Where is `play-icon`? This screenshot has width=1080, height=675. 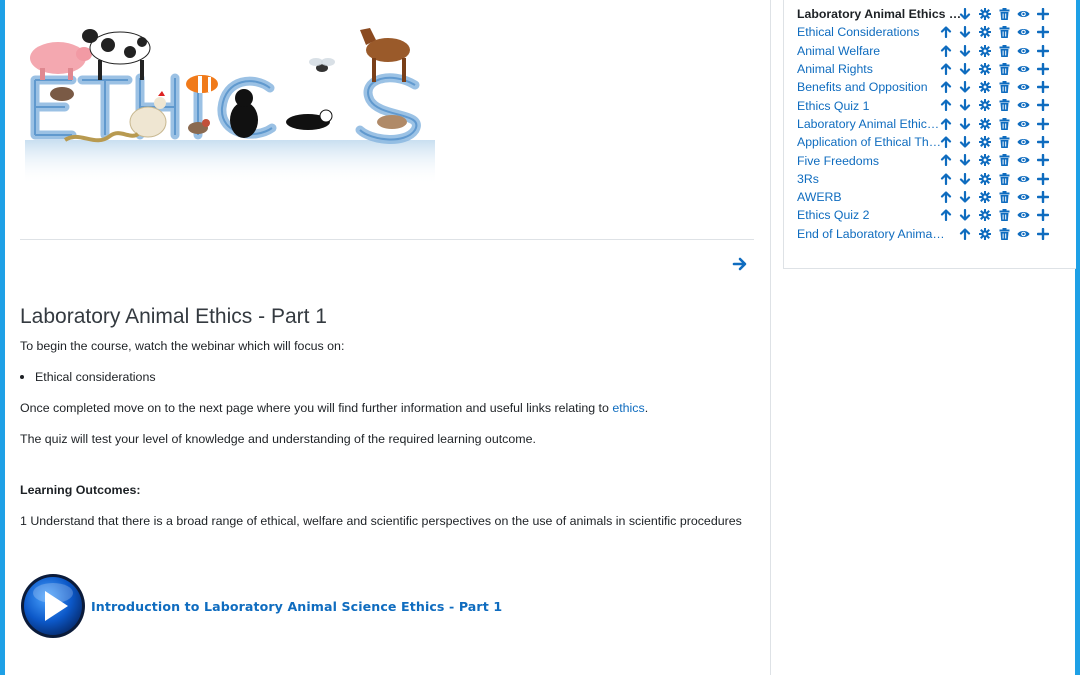
play-icon is located at coordinates (53, 606).